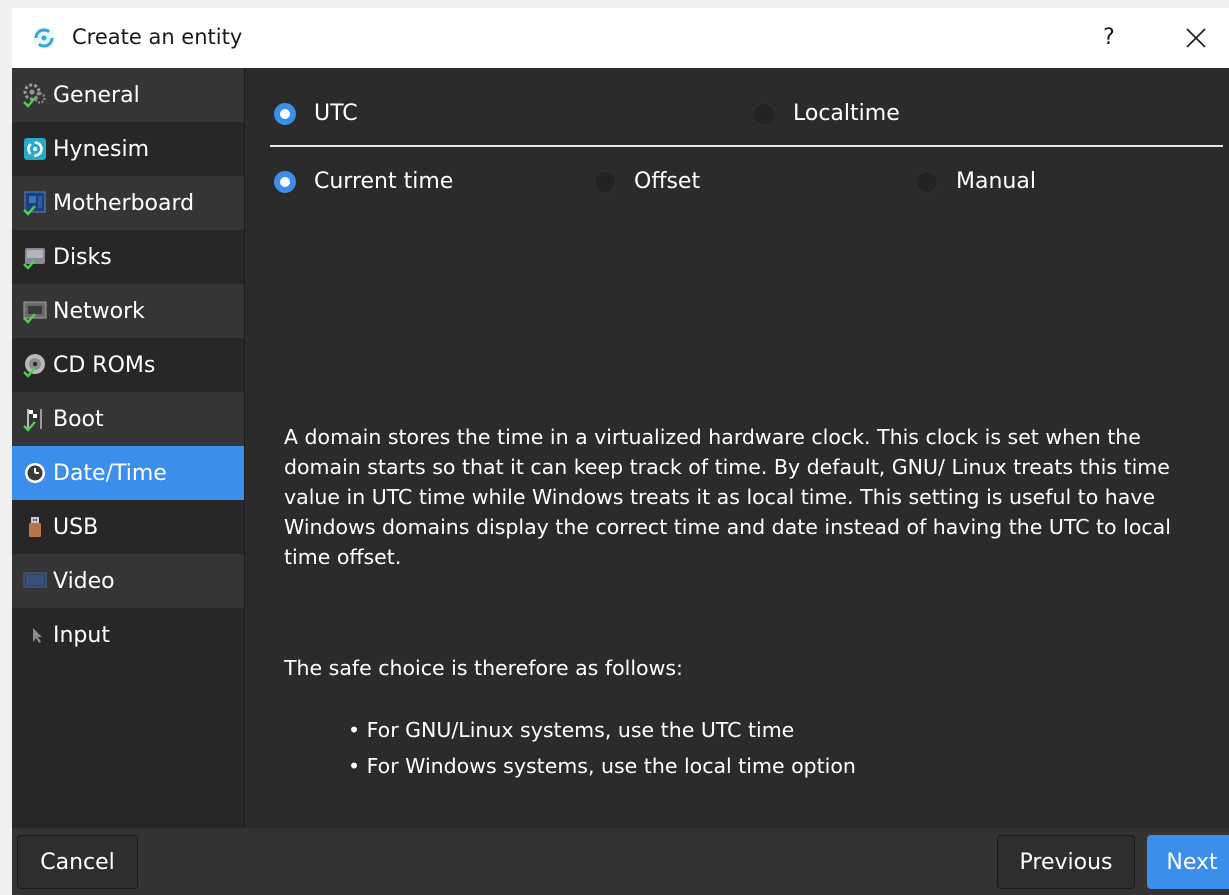 The width and height of the screenshot is (1229, 895). I want to click on gear-icon, so click(34, 95).